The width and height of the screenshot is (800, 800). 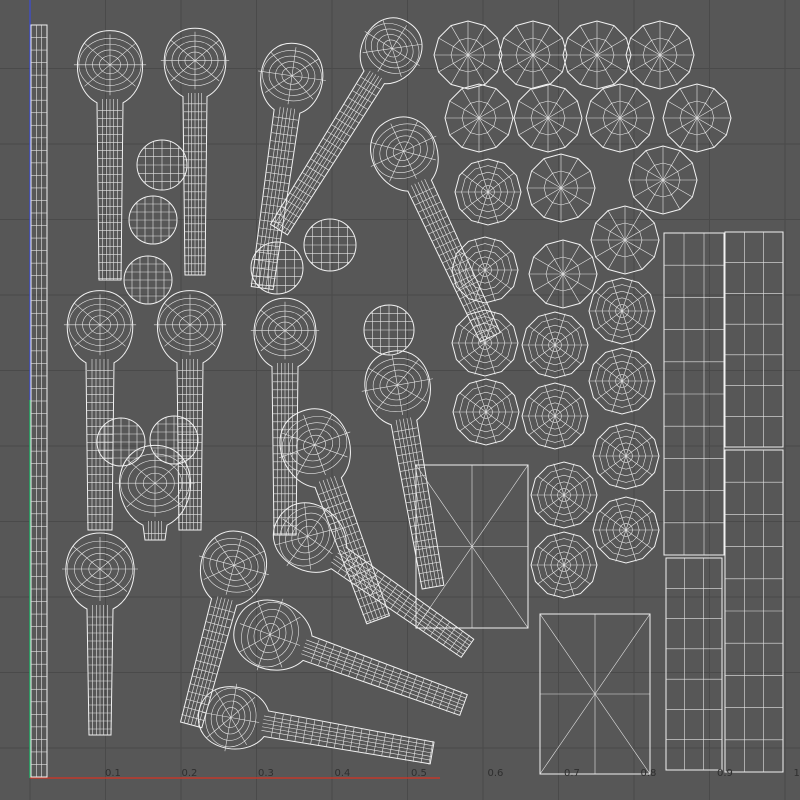 I want to click on u-tick-label: 0.6, so click(x=495, y=773).